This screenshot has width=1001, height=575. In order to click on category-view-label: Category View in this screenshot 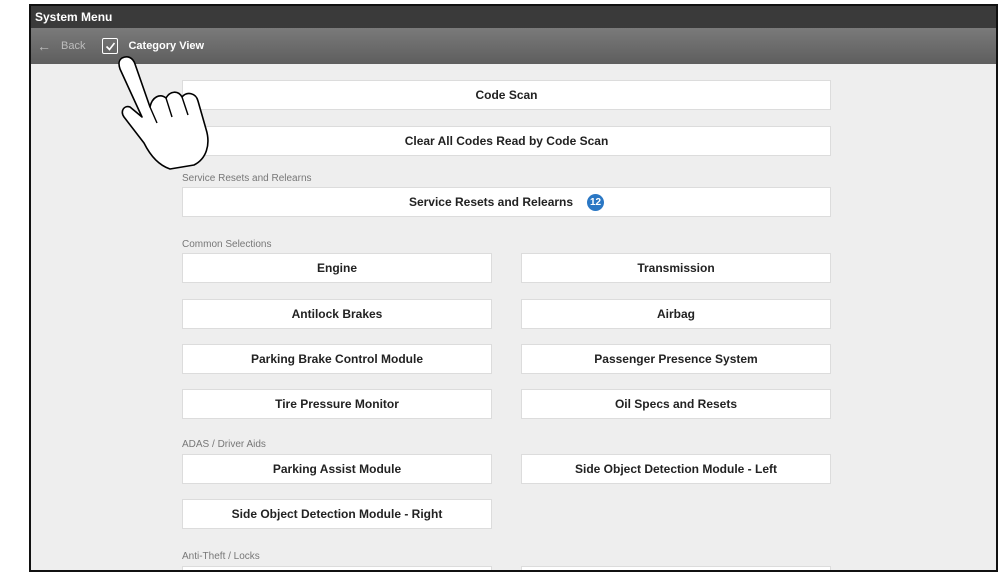, I will do `click(166, 46)`.